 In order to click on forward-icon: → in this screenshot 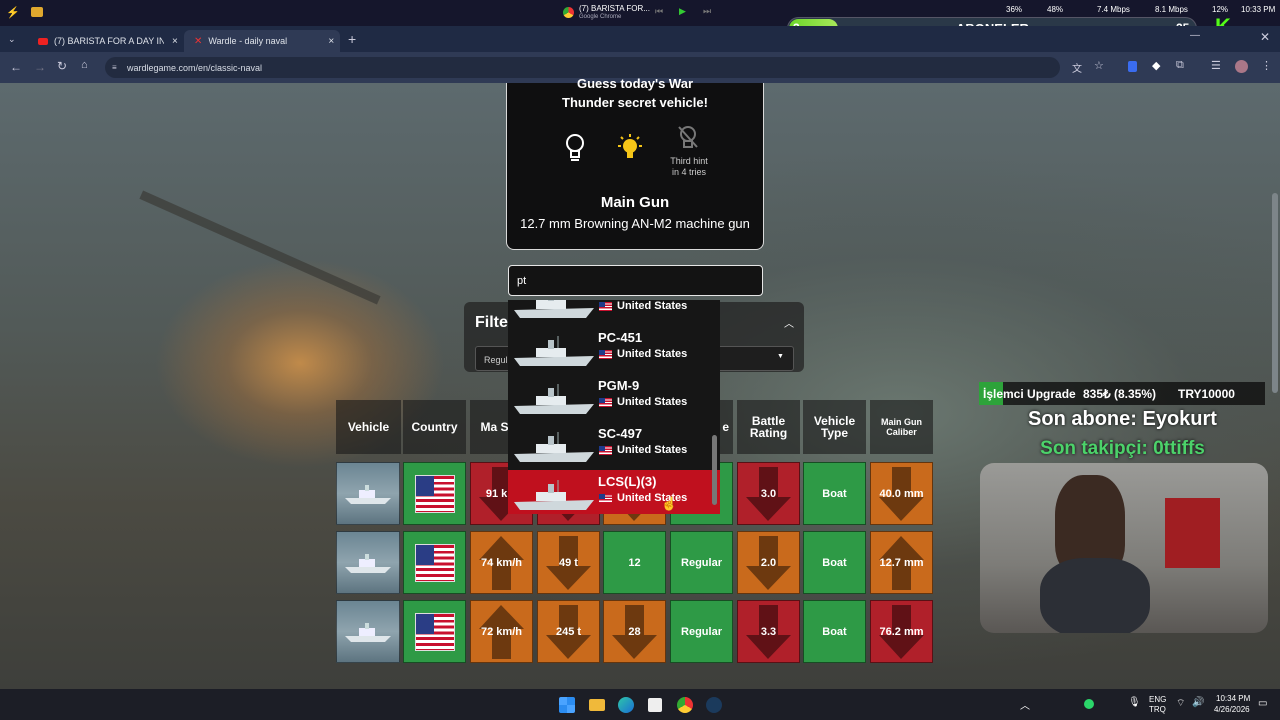, I will do `click(40, 67)`.